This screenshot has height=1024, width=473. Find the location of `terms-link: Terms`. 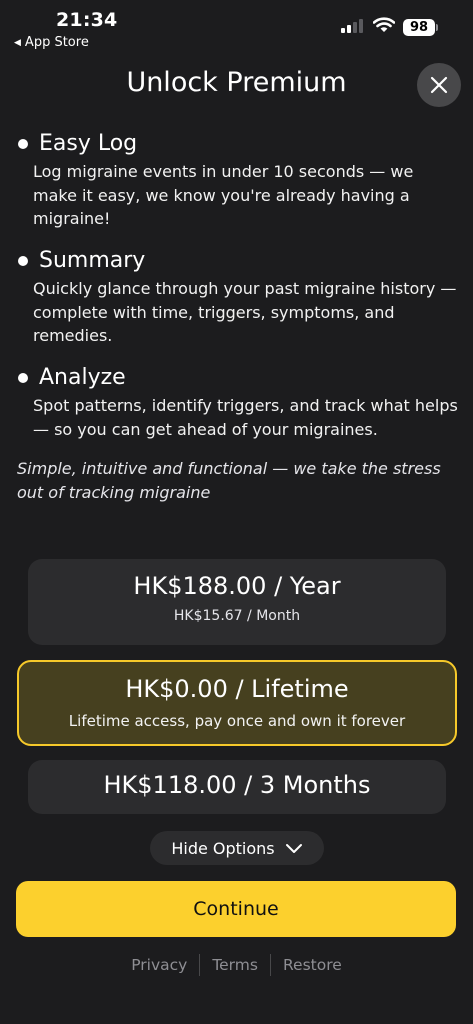

terms-link: Terms is located at coordinates (235, 965).